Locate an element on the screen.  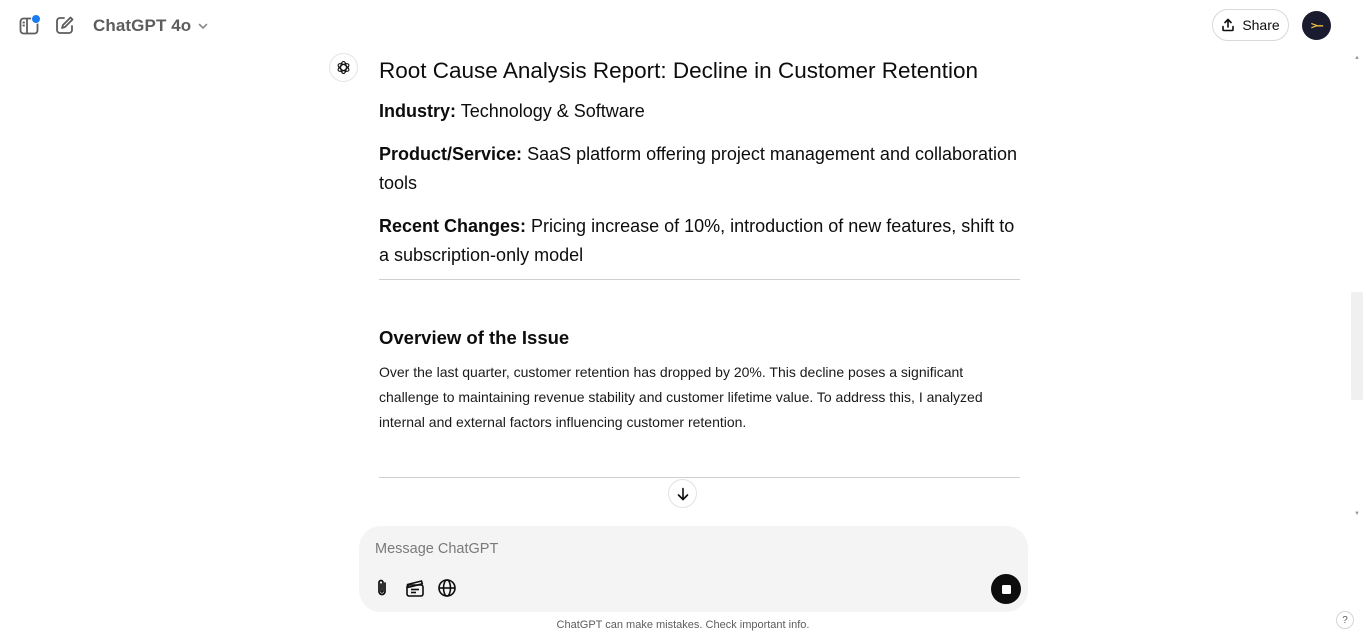
message-input is located at coordinates (655, 549).